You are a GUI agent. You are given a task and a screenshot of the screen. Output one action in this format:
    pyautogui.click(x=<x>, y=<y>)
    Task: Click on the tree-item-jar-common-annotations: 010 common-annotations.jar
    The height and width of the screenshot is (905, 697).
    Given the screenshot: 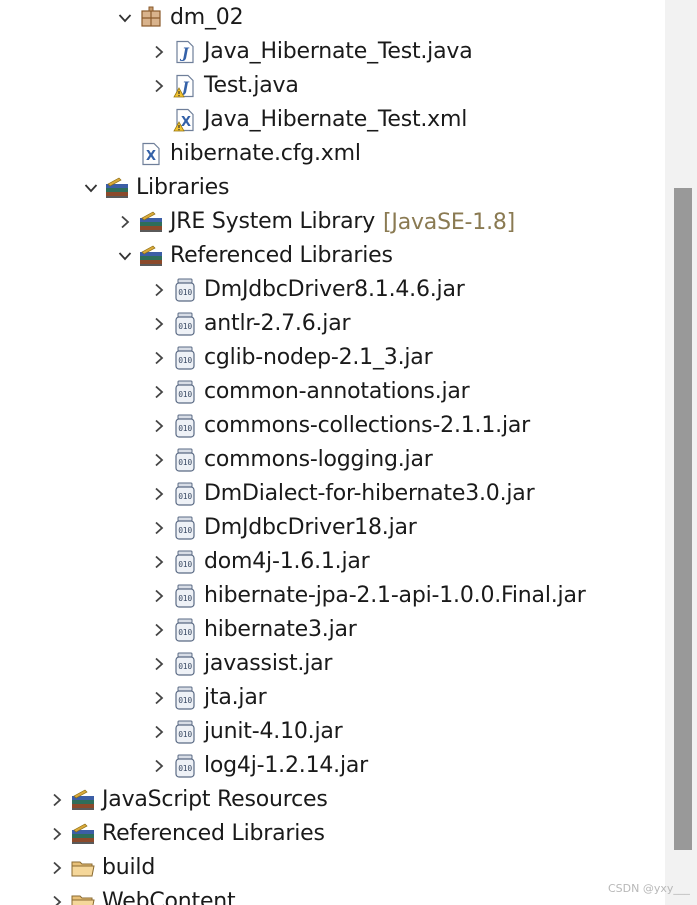 What is the action you would take?
    pyautogui.click(x=308, y=392)
    